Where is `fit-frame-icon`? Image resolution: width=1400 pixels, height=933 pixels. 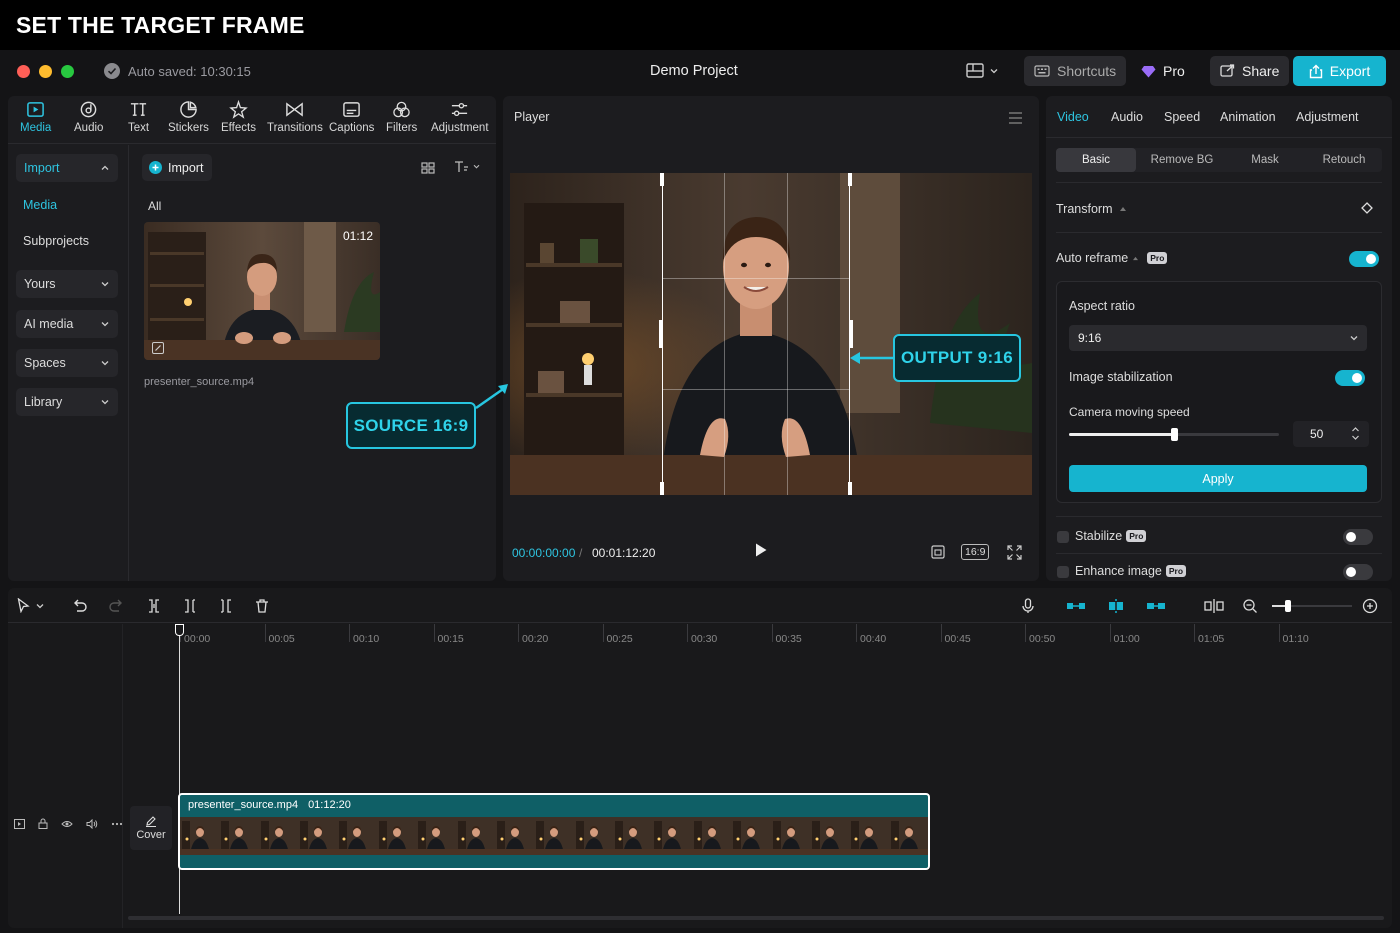
fit-frame-icon is located at coordinates (938, 552).